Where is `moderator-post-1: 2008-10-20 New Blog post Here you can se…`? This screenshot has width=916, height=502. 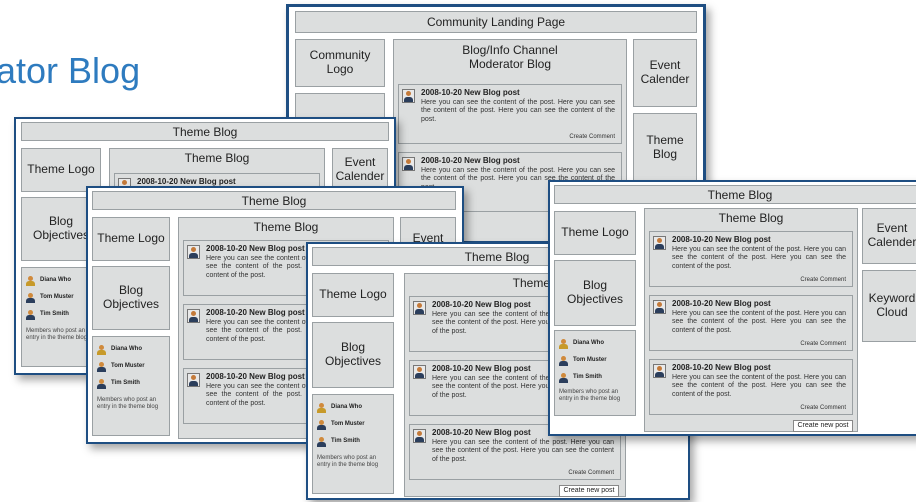
moderator-post-1: 2008-10-20 New Blog post Here you can se… is located at coordinates (510, 114).